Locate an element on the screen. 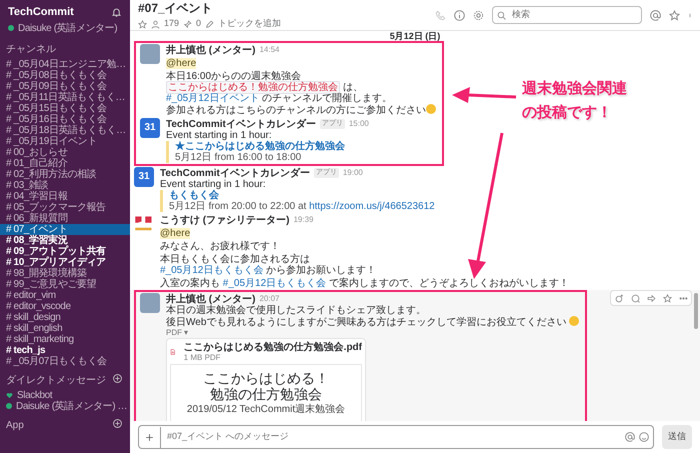 The height and width of the screenshot is (453, 700). member-count: 179 is located at coordinates (172, 24).